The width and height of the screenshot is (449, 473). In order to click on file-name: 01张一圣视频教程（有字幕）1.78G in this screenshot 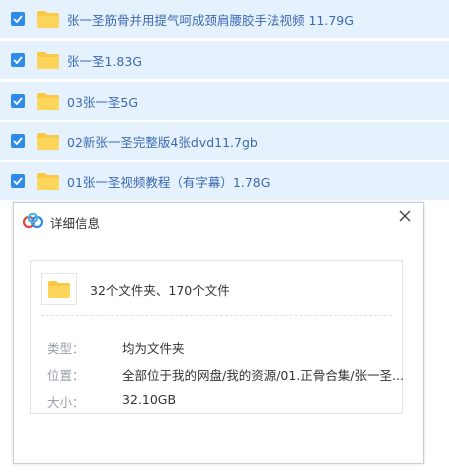, I will do `click(168, 181)`.